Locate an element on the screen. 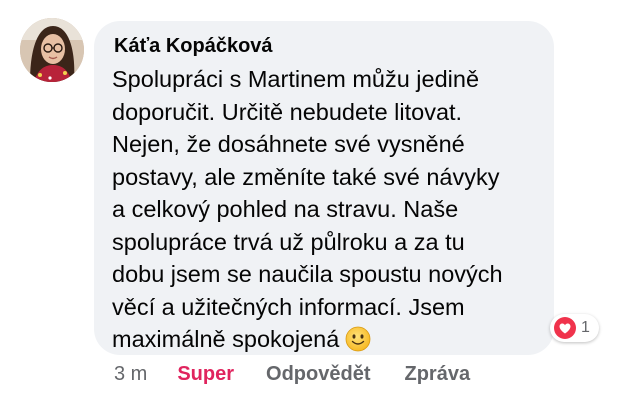  profile-photo is located at coordinates (52, 50).